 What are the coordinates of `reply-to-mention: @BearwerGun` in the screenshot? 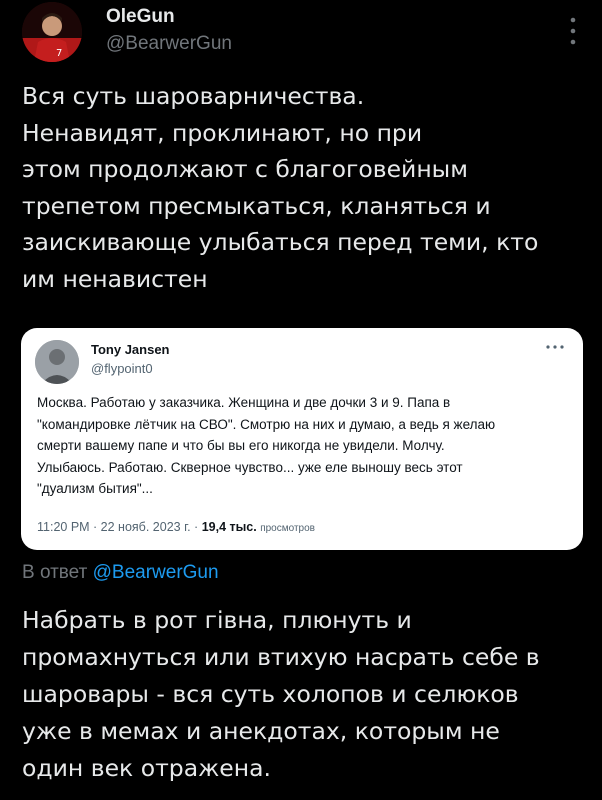 It's located at (156, 572).